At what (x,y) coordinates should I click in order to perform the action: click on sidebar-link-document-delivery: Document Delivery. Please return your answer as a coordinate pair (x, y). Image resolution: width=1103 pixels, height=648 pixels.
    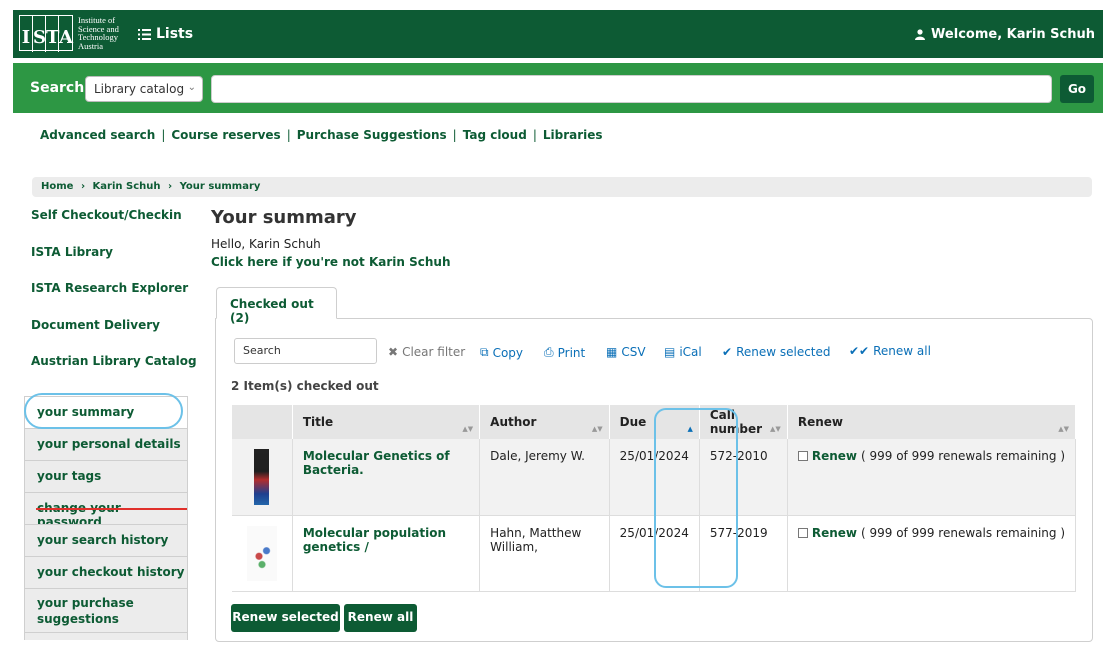
    Looking at the image, I should click on (95, 325).